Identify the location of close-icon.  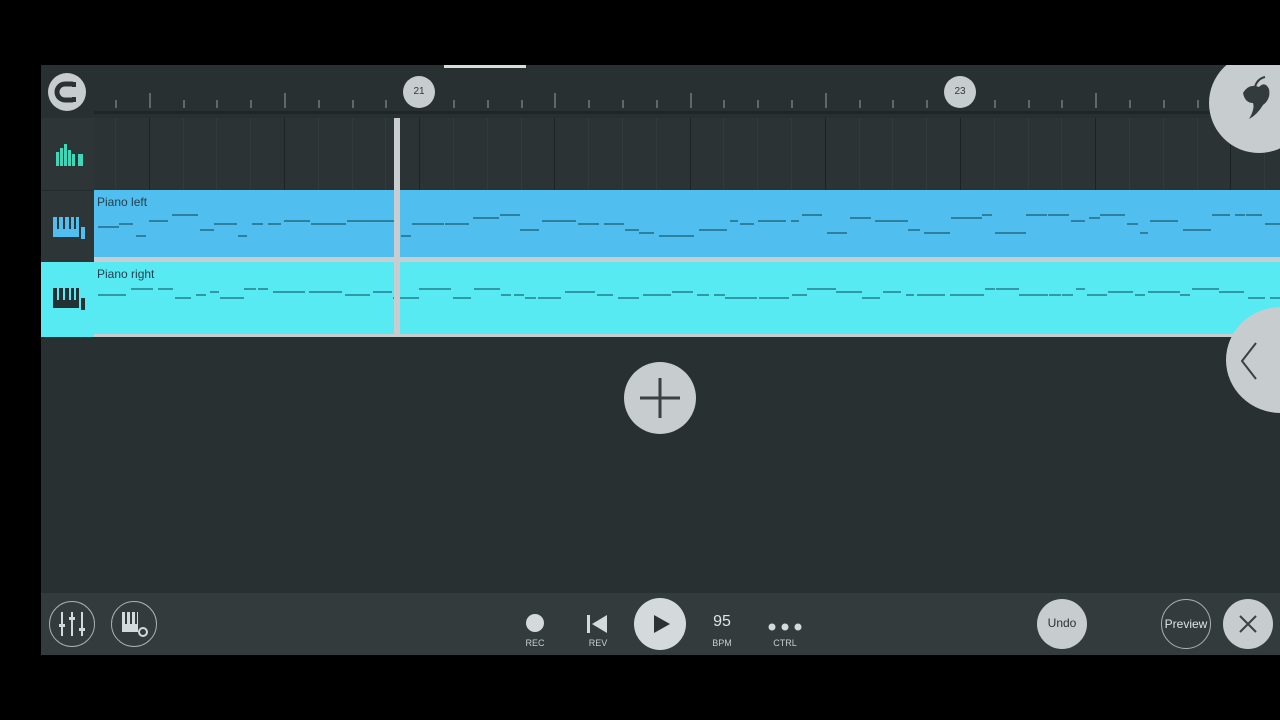
(1248, 624).